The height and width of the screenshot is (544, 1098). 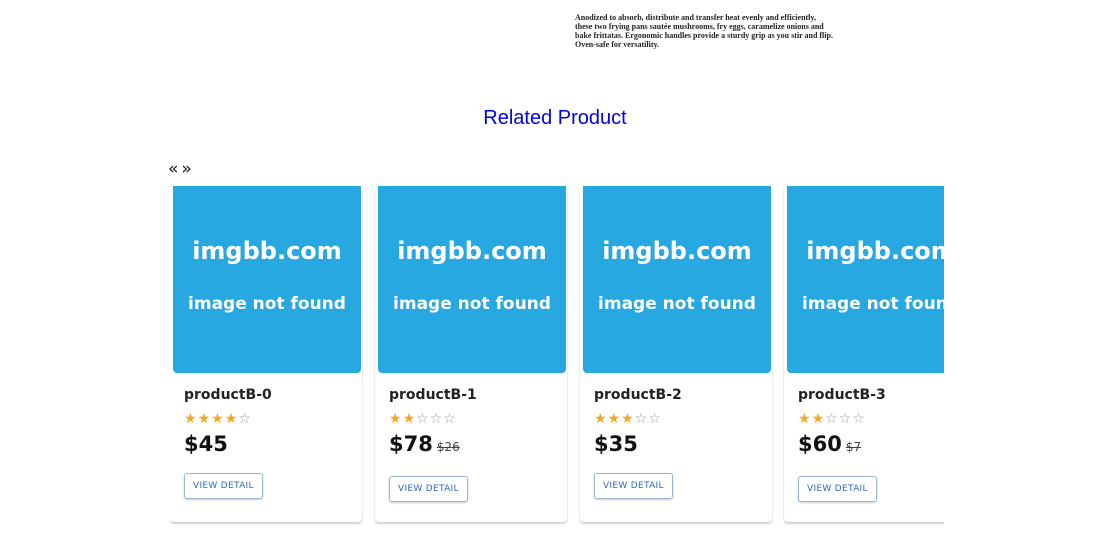 I want to click on price: $60 $7, so click(x=829, y=444).